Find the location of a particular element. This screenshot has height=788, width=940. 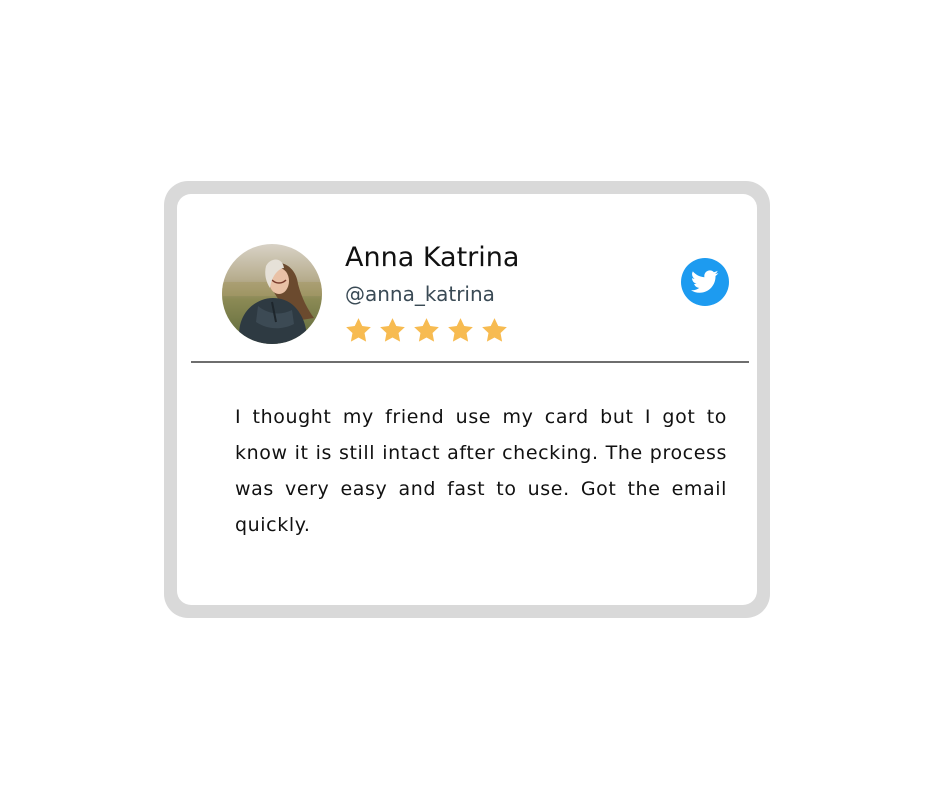

twitter-button is located at coordinates (705, 282).